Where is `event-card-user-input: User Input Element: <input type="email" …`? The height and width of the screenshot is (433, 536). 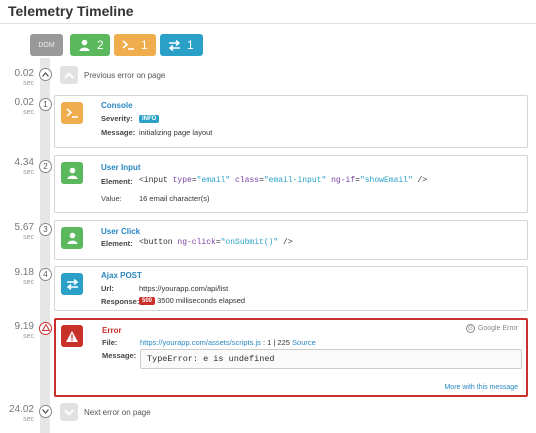
event-card-user-input: User Input Element: <input type="email" … is located at coordinates (291, 184).